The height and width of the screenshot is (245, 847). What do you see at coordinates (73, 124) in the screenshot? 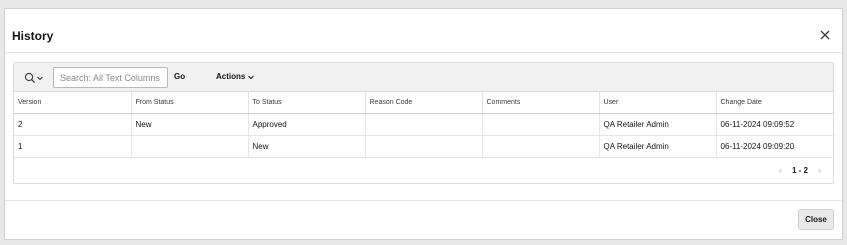
I see `cell-version: 2` at bounding box center [73, 124].